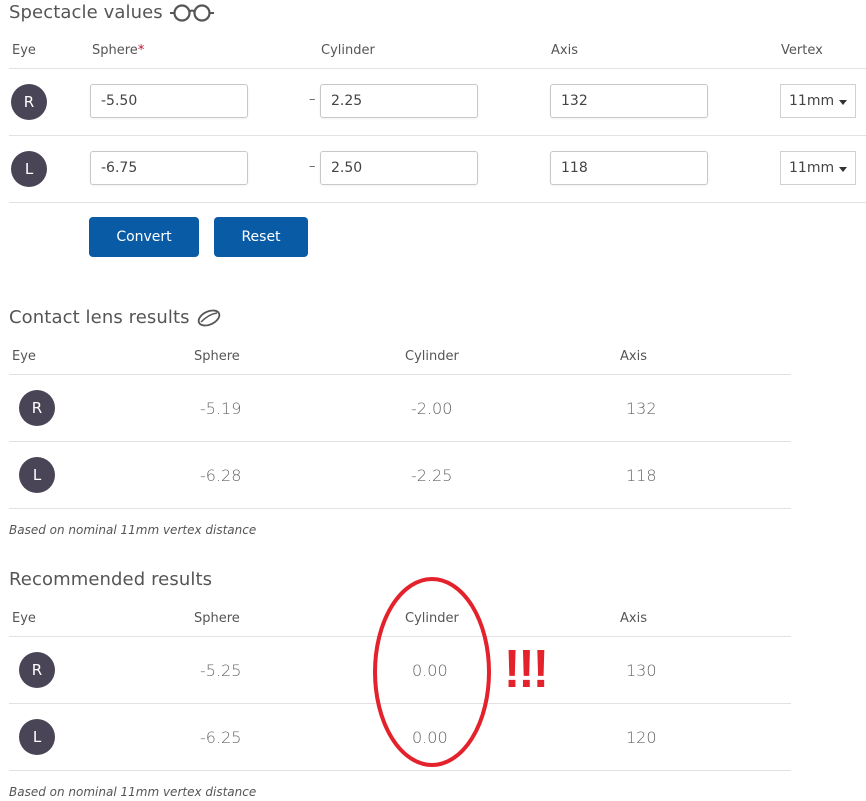 The width and height of the screenshot is (866, 801). I want to click on spectacle-title: Spectacle values, so click(112, 12).